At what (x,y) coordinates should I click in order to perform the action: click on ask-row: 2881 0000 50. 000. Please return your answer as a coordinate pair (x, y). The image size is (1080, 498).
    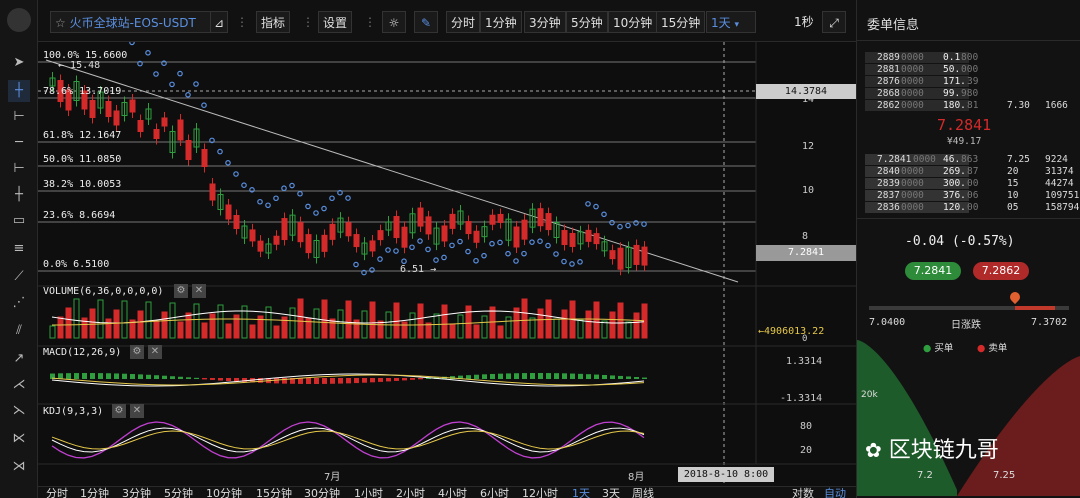
    Looking at the image, I should click on (971, 69).